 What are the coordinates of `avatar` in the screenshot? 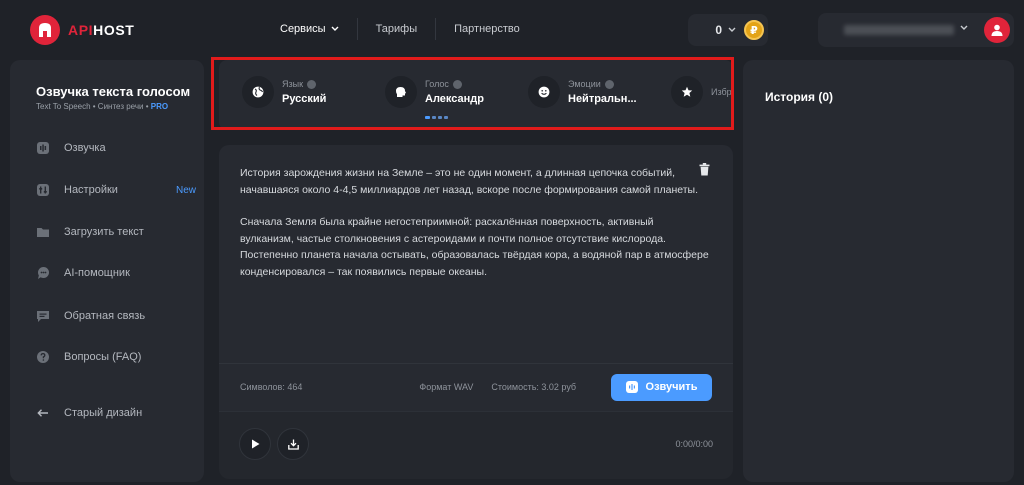 It's located at (997, 30).